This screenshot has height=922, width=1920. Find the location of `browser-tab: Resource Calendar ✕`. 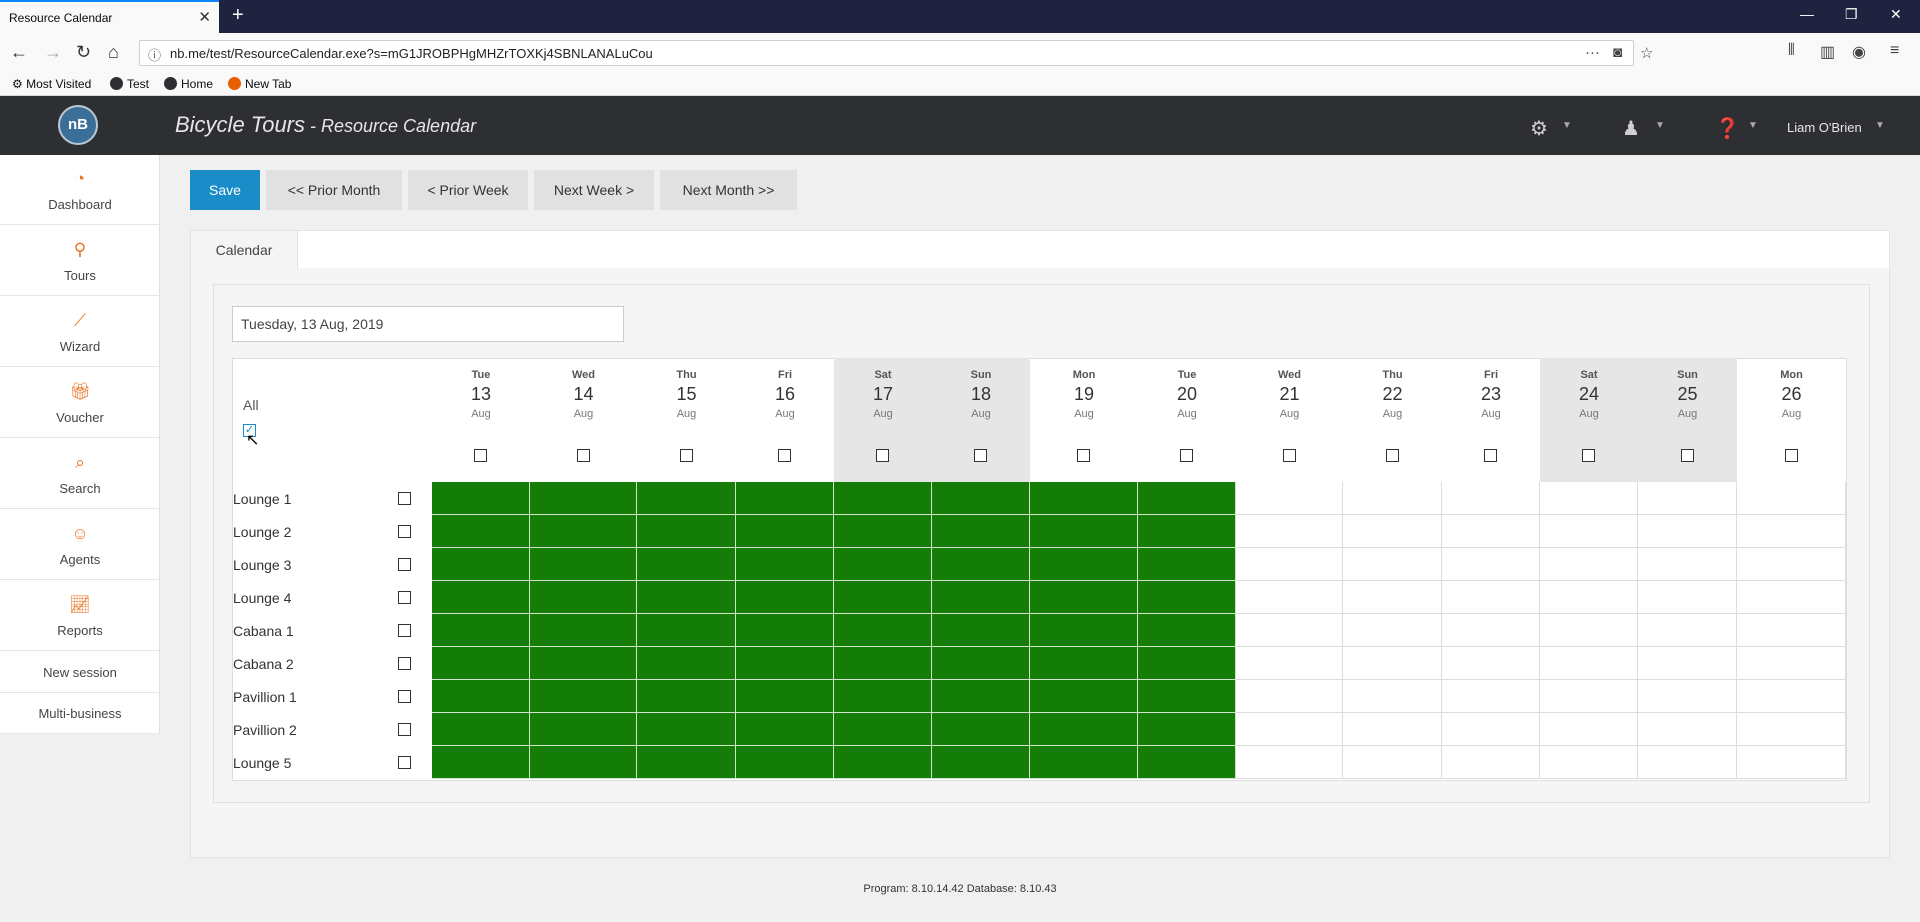

browser-tab: Resource Calendar ✕ is located at coordinates (109, 16).